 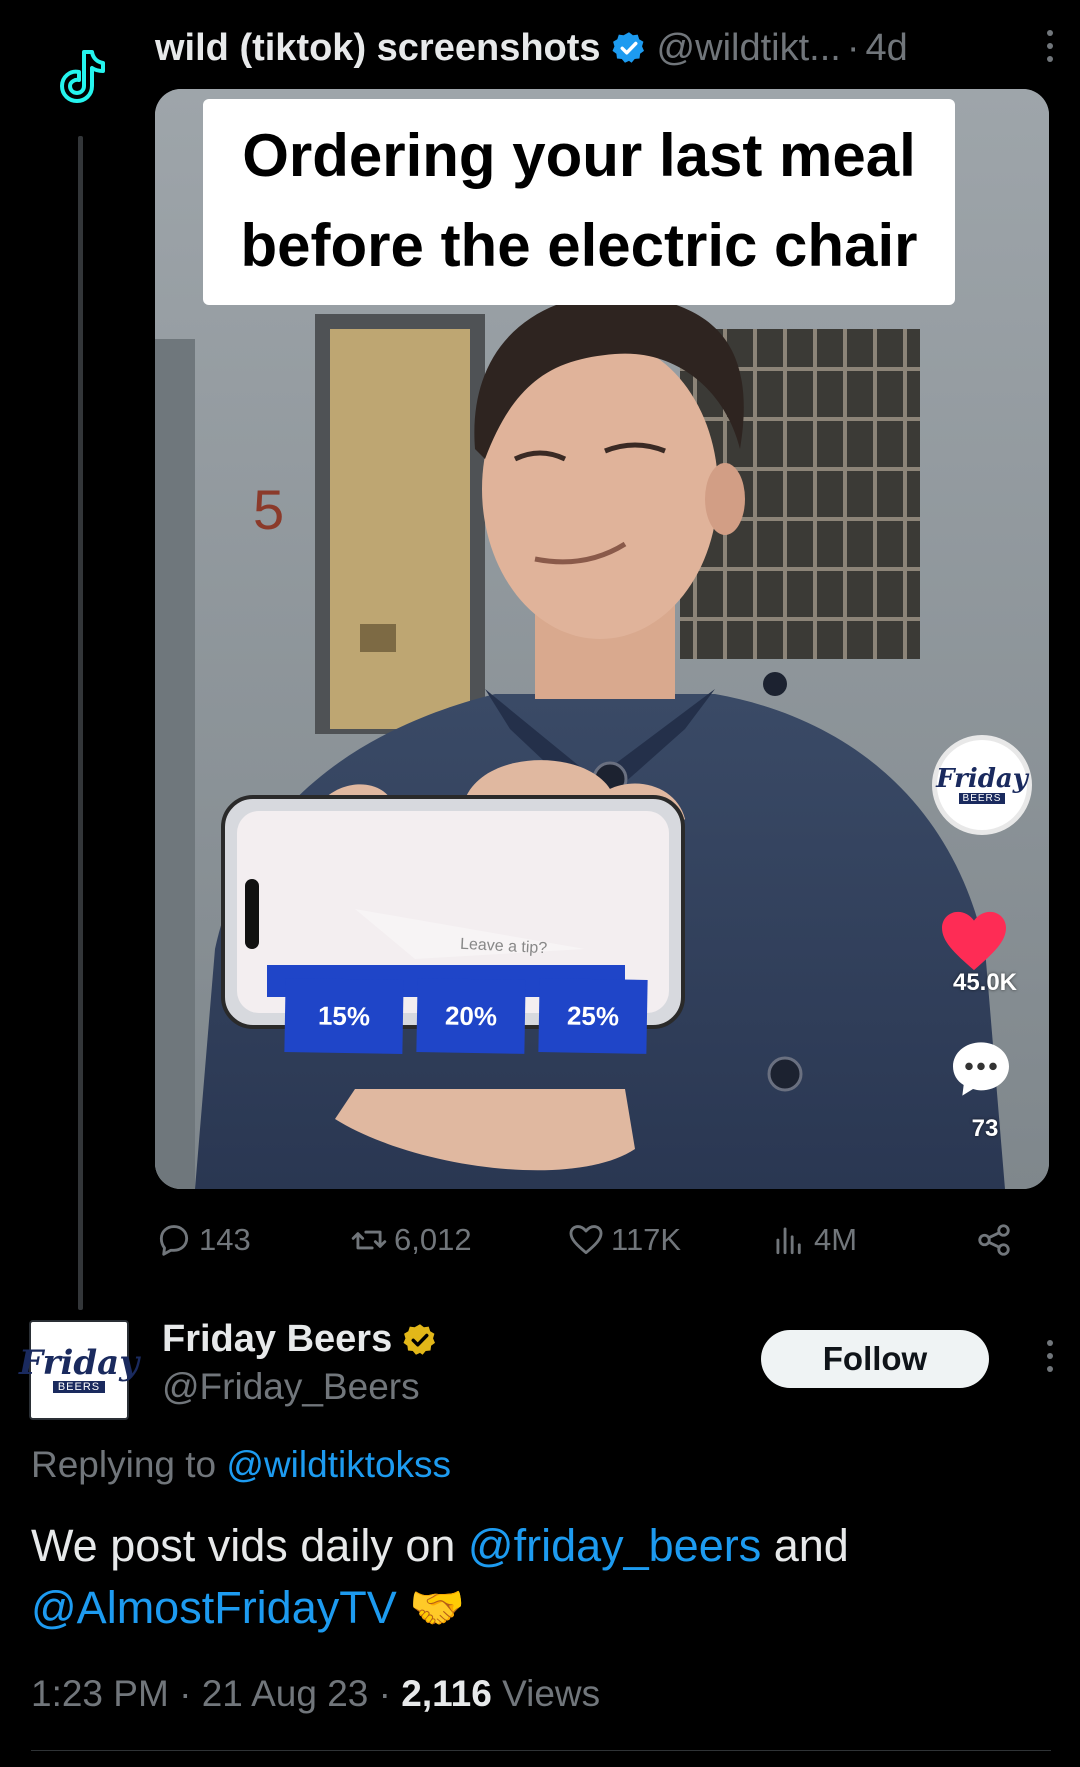 I want to click on friday-beers-badge: Friday BEERS, so click(x=982, y=785).